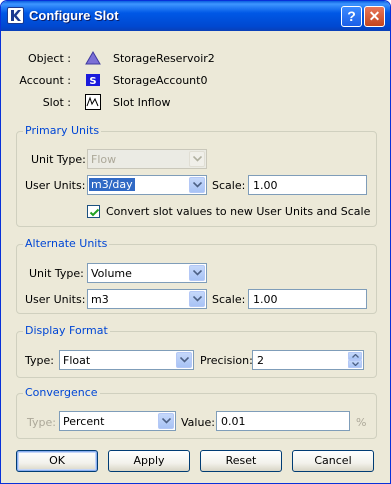 The width and height of the screenshot is (391, 484). What do you see at coordinates (147, 185) in the screenshot?
I see `primary-user-units-select: m3/day` at bounding box center [147, 185].